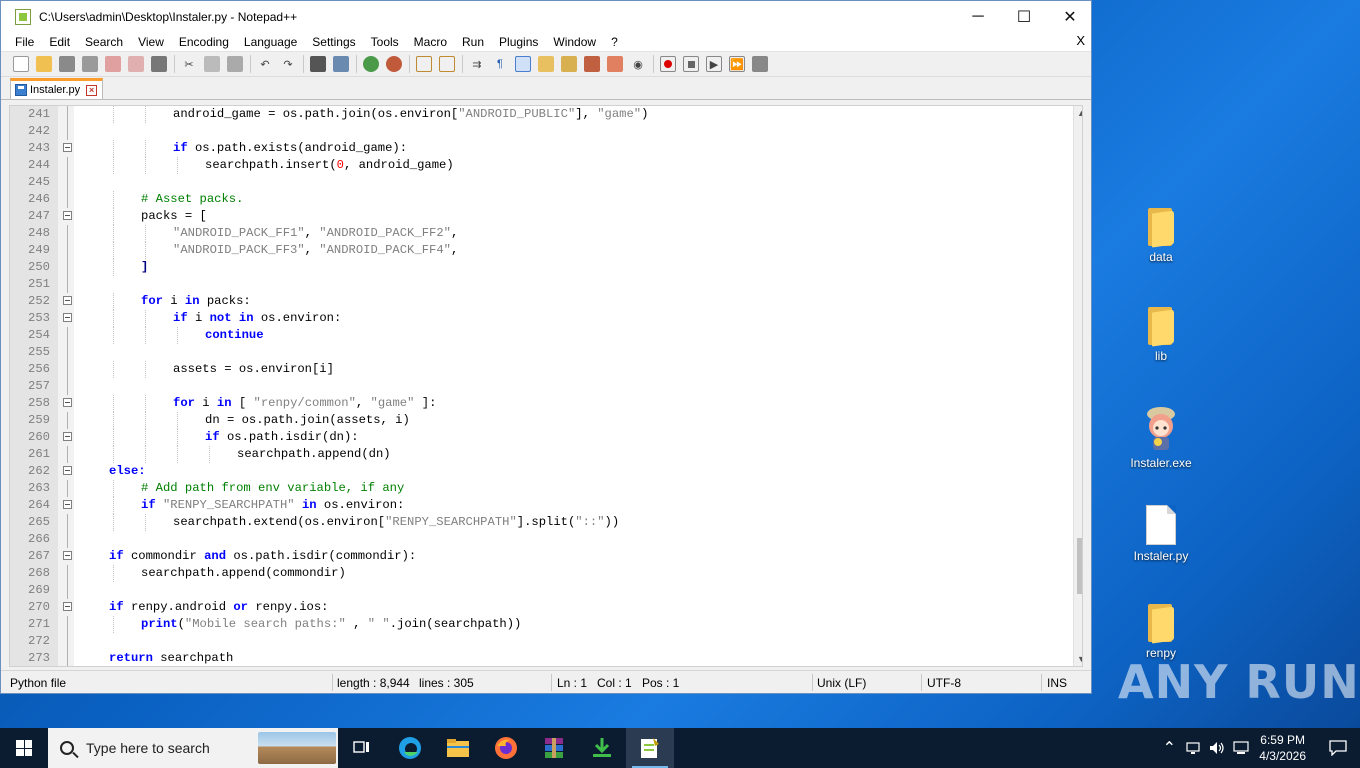  I want to click on menu-language: Language, so click(270, 42).